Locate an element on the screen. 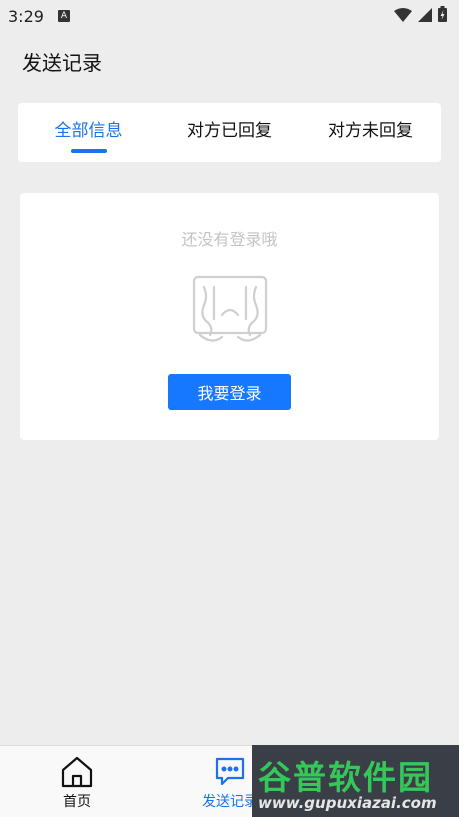 The width and height of the screenshot is (459, 817). tab-bar: 全部信息 对方已回复 对方未回复 is located at coordinates (229, 132).